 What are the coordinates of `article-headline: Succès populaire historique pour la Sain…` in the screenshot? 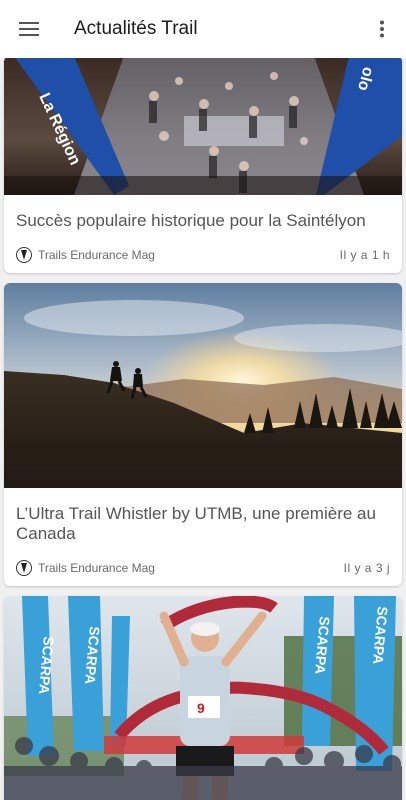 It's located at (203, 213).